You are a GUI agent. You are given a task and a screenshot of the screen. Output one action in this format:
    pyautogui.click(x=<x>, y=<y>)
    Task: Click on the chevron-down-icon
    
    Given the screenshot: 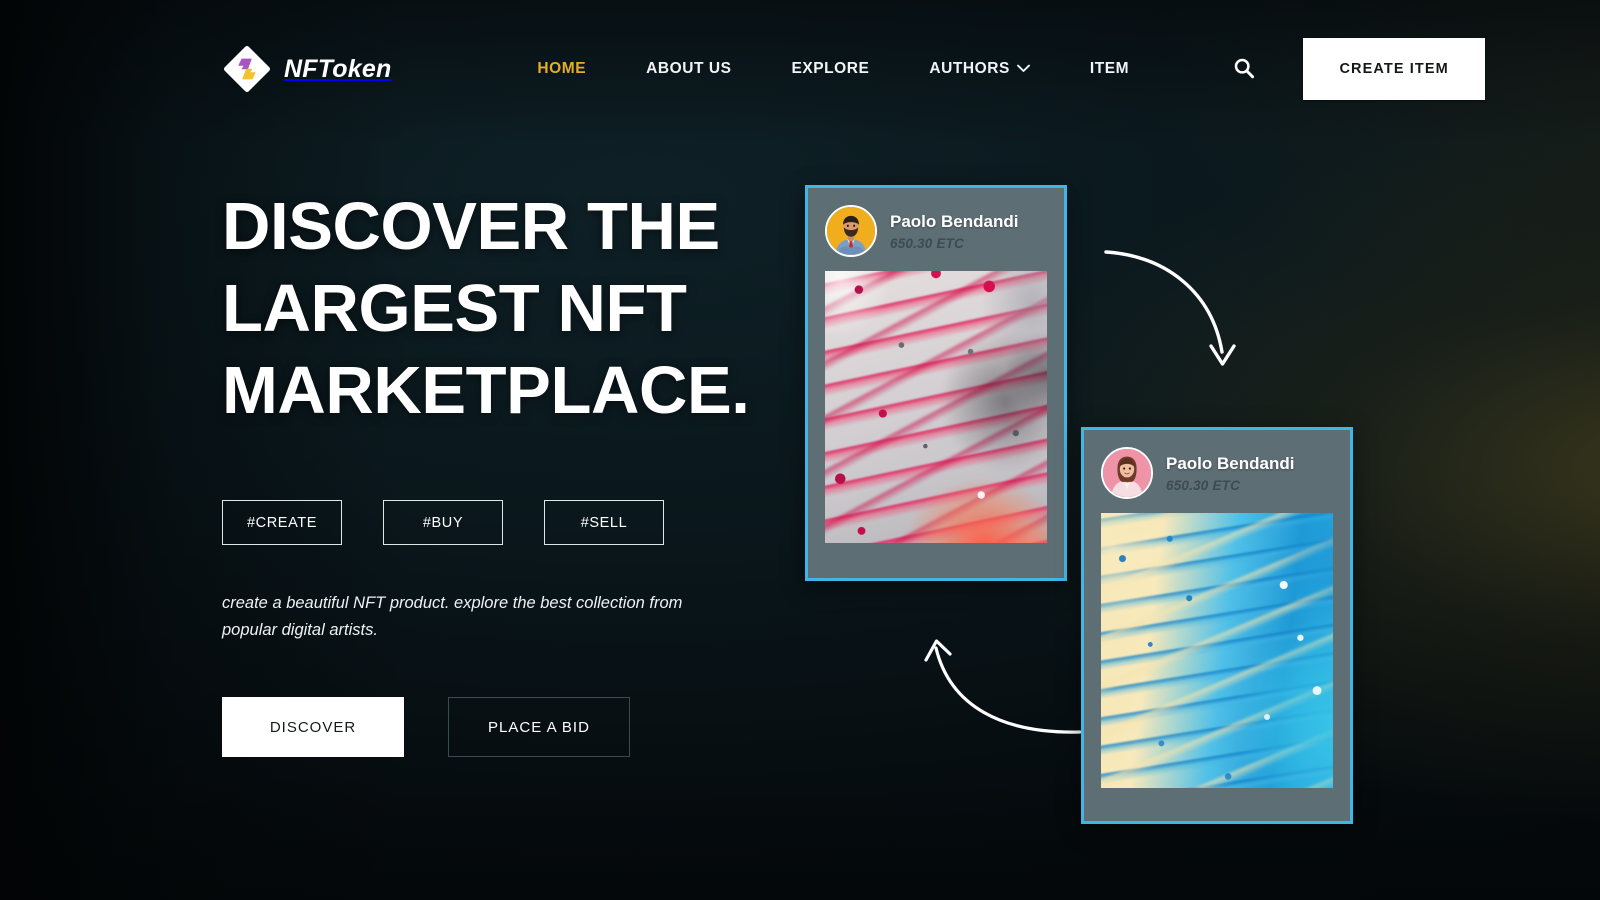 What is the action you would take?
    pyautogui.click(x=1023, y=69)
    